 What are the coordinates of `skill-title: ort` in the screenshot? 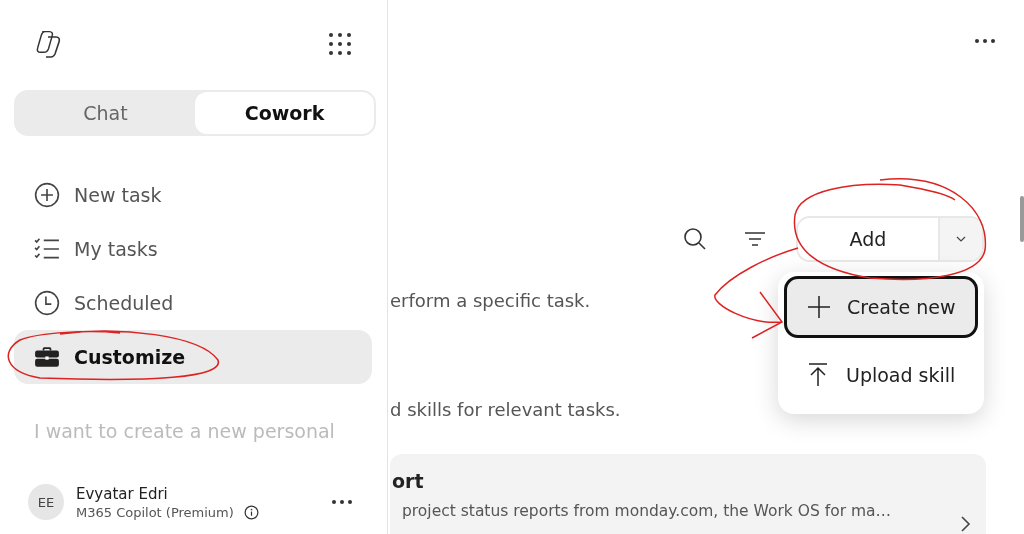 It's located at (408, 481).